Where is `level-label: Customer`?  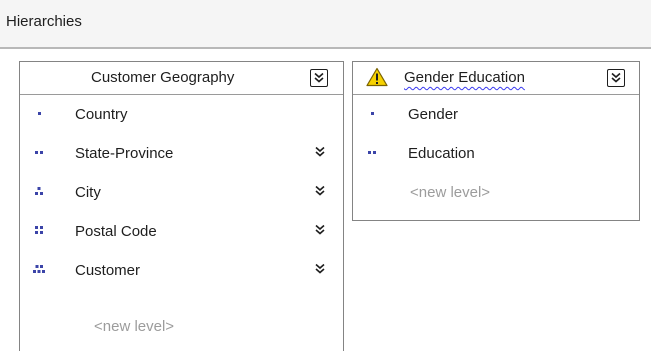
level-label: Customer is located at coordinates (108, 270).